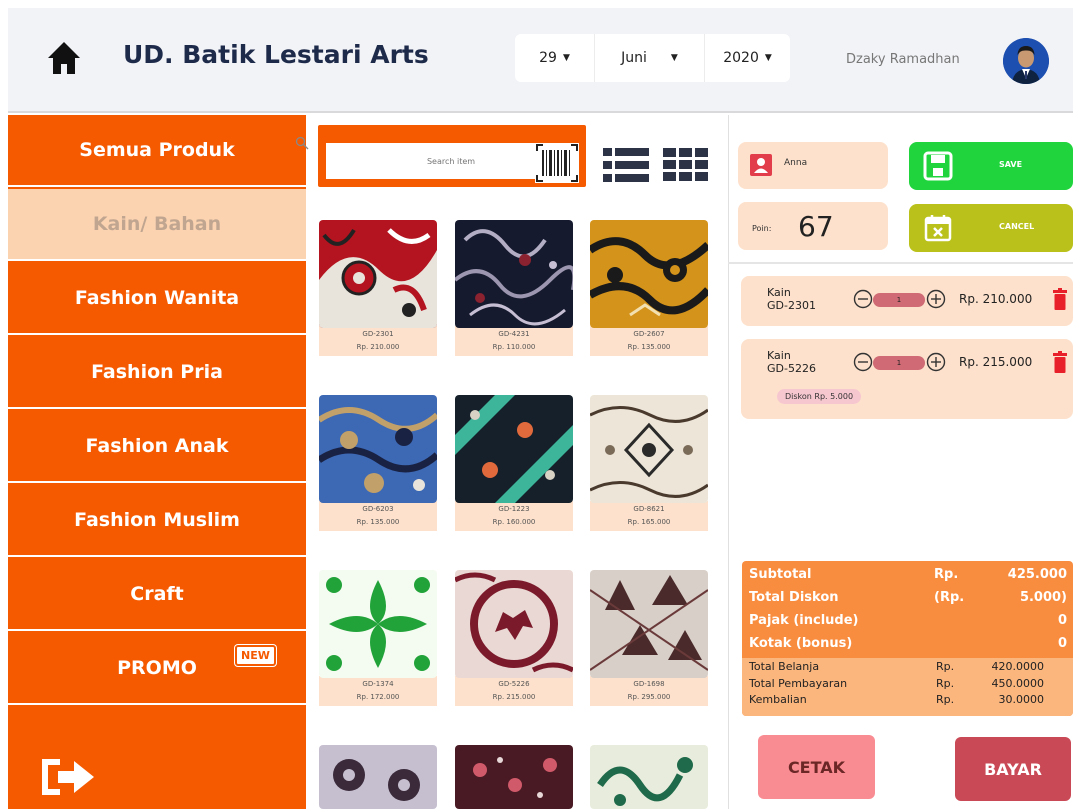  I want to click on summary-currency: Rp., so click(945, 699).